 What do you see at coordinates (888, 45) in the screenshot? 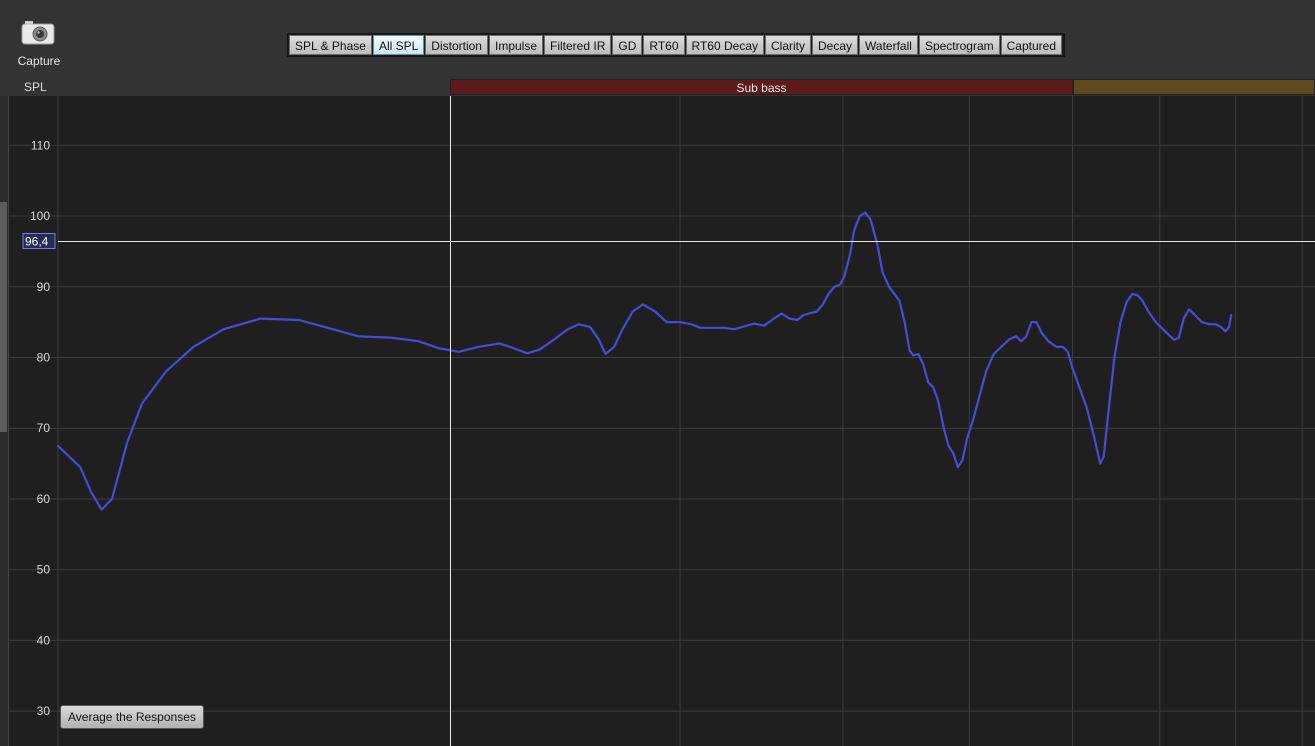
I see `tab-waterfall: Waterfall` at bounding box center [888, 45].